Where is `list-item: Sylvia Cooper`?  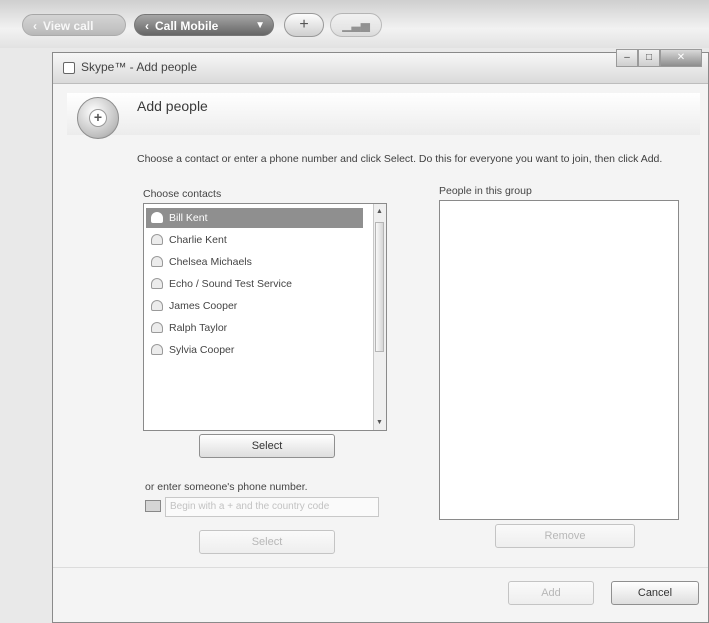 list-item: Sylvia Cooper is located at coordinates (254, 350).